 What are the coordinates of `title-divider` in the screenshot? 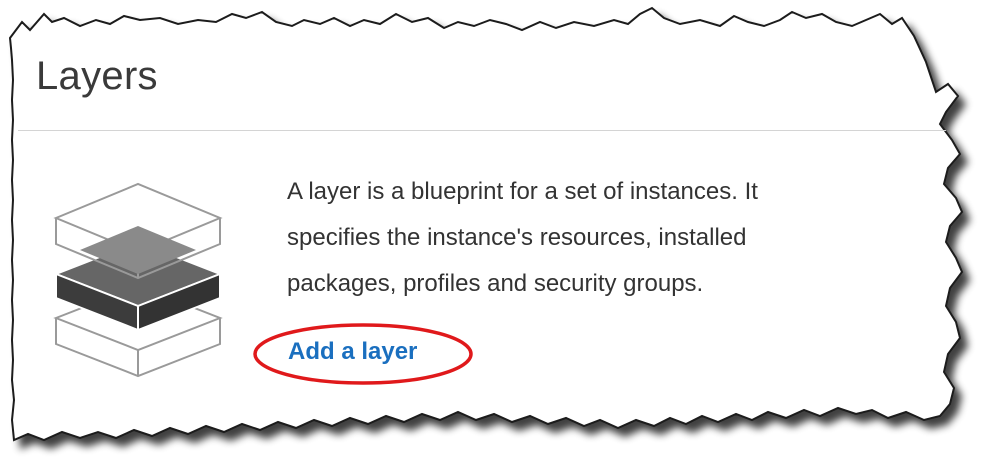 It's located at (482, 130).